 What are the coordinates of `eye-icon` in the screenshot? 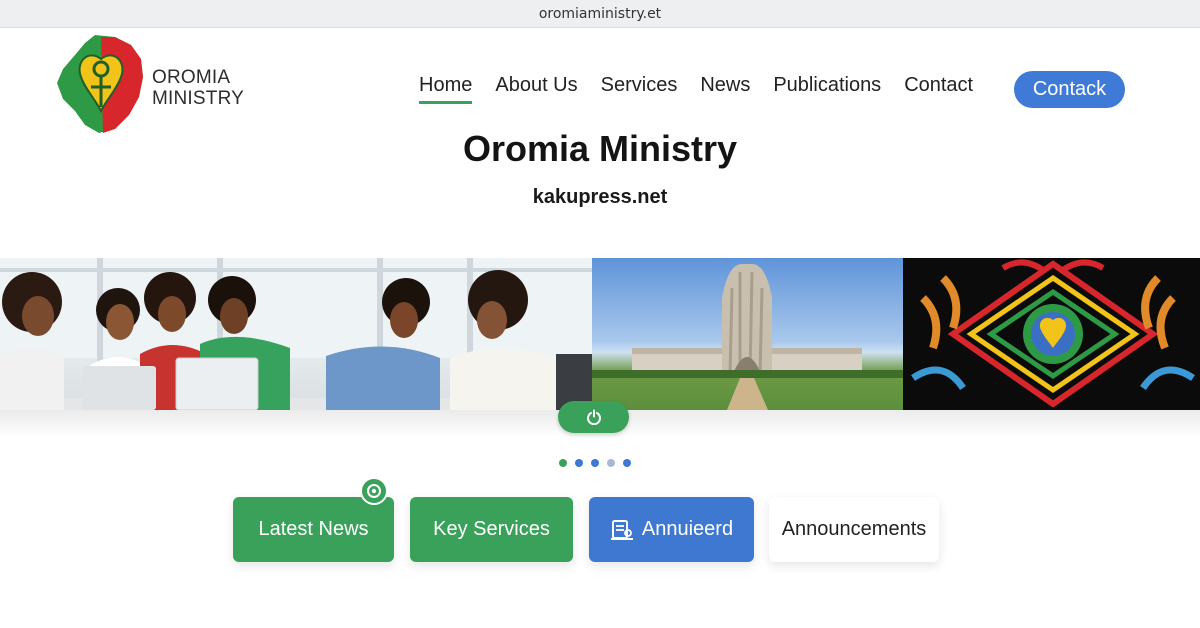 It's located at (374, 491).